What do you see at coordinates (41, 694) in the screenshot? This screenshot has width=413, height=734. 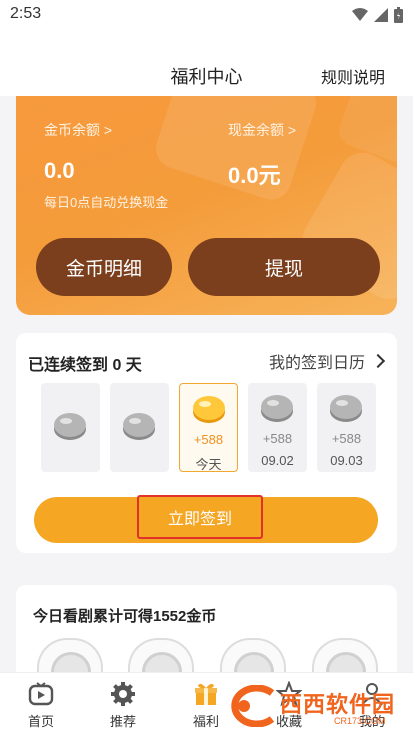 I see `play-tv-icon` at bounding box center [41, 694].